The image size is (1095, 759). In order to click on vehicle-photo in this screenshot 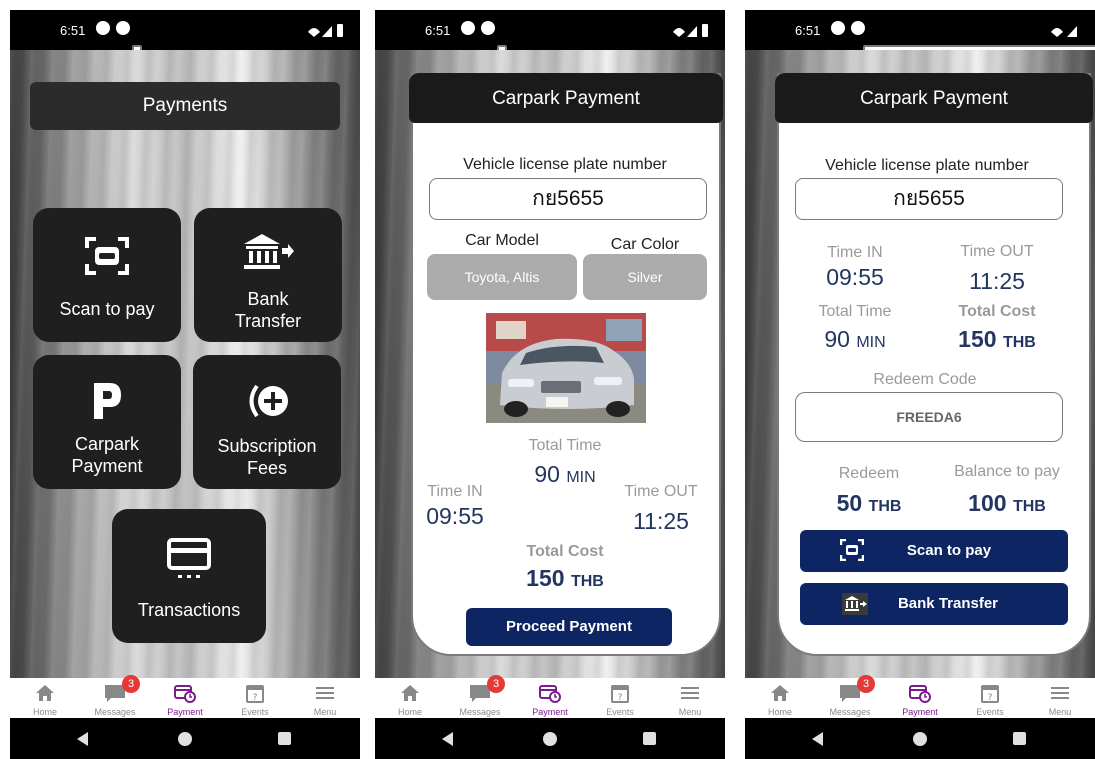, I will do `click(566, 368)`.